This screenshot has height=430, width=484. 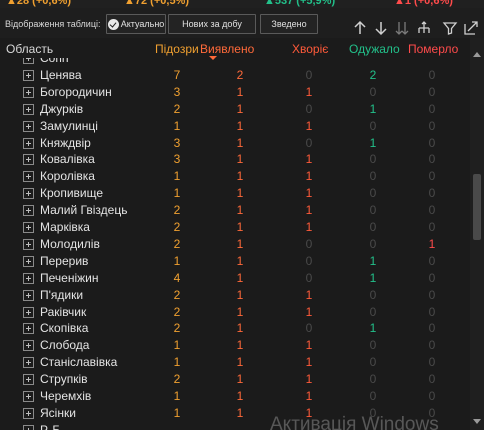 I want to click on cell-suspected: 4, so click(x=177, y=277).